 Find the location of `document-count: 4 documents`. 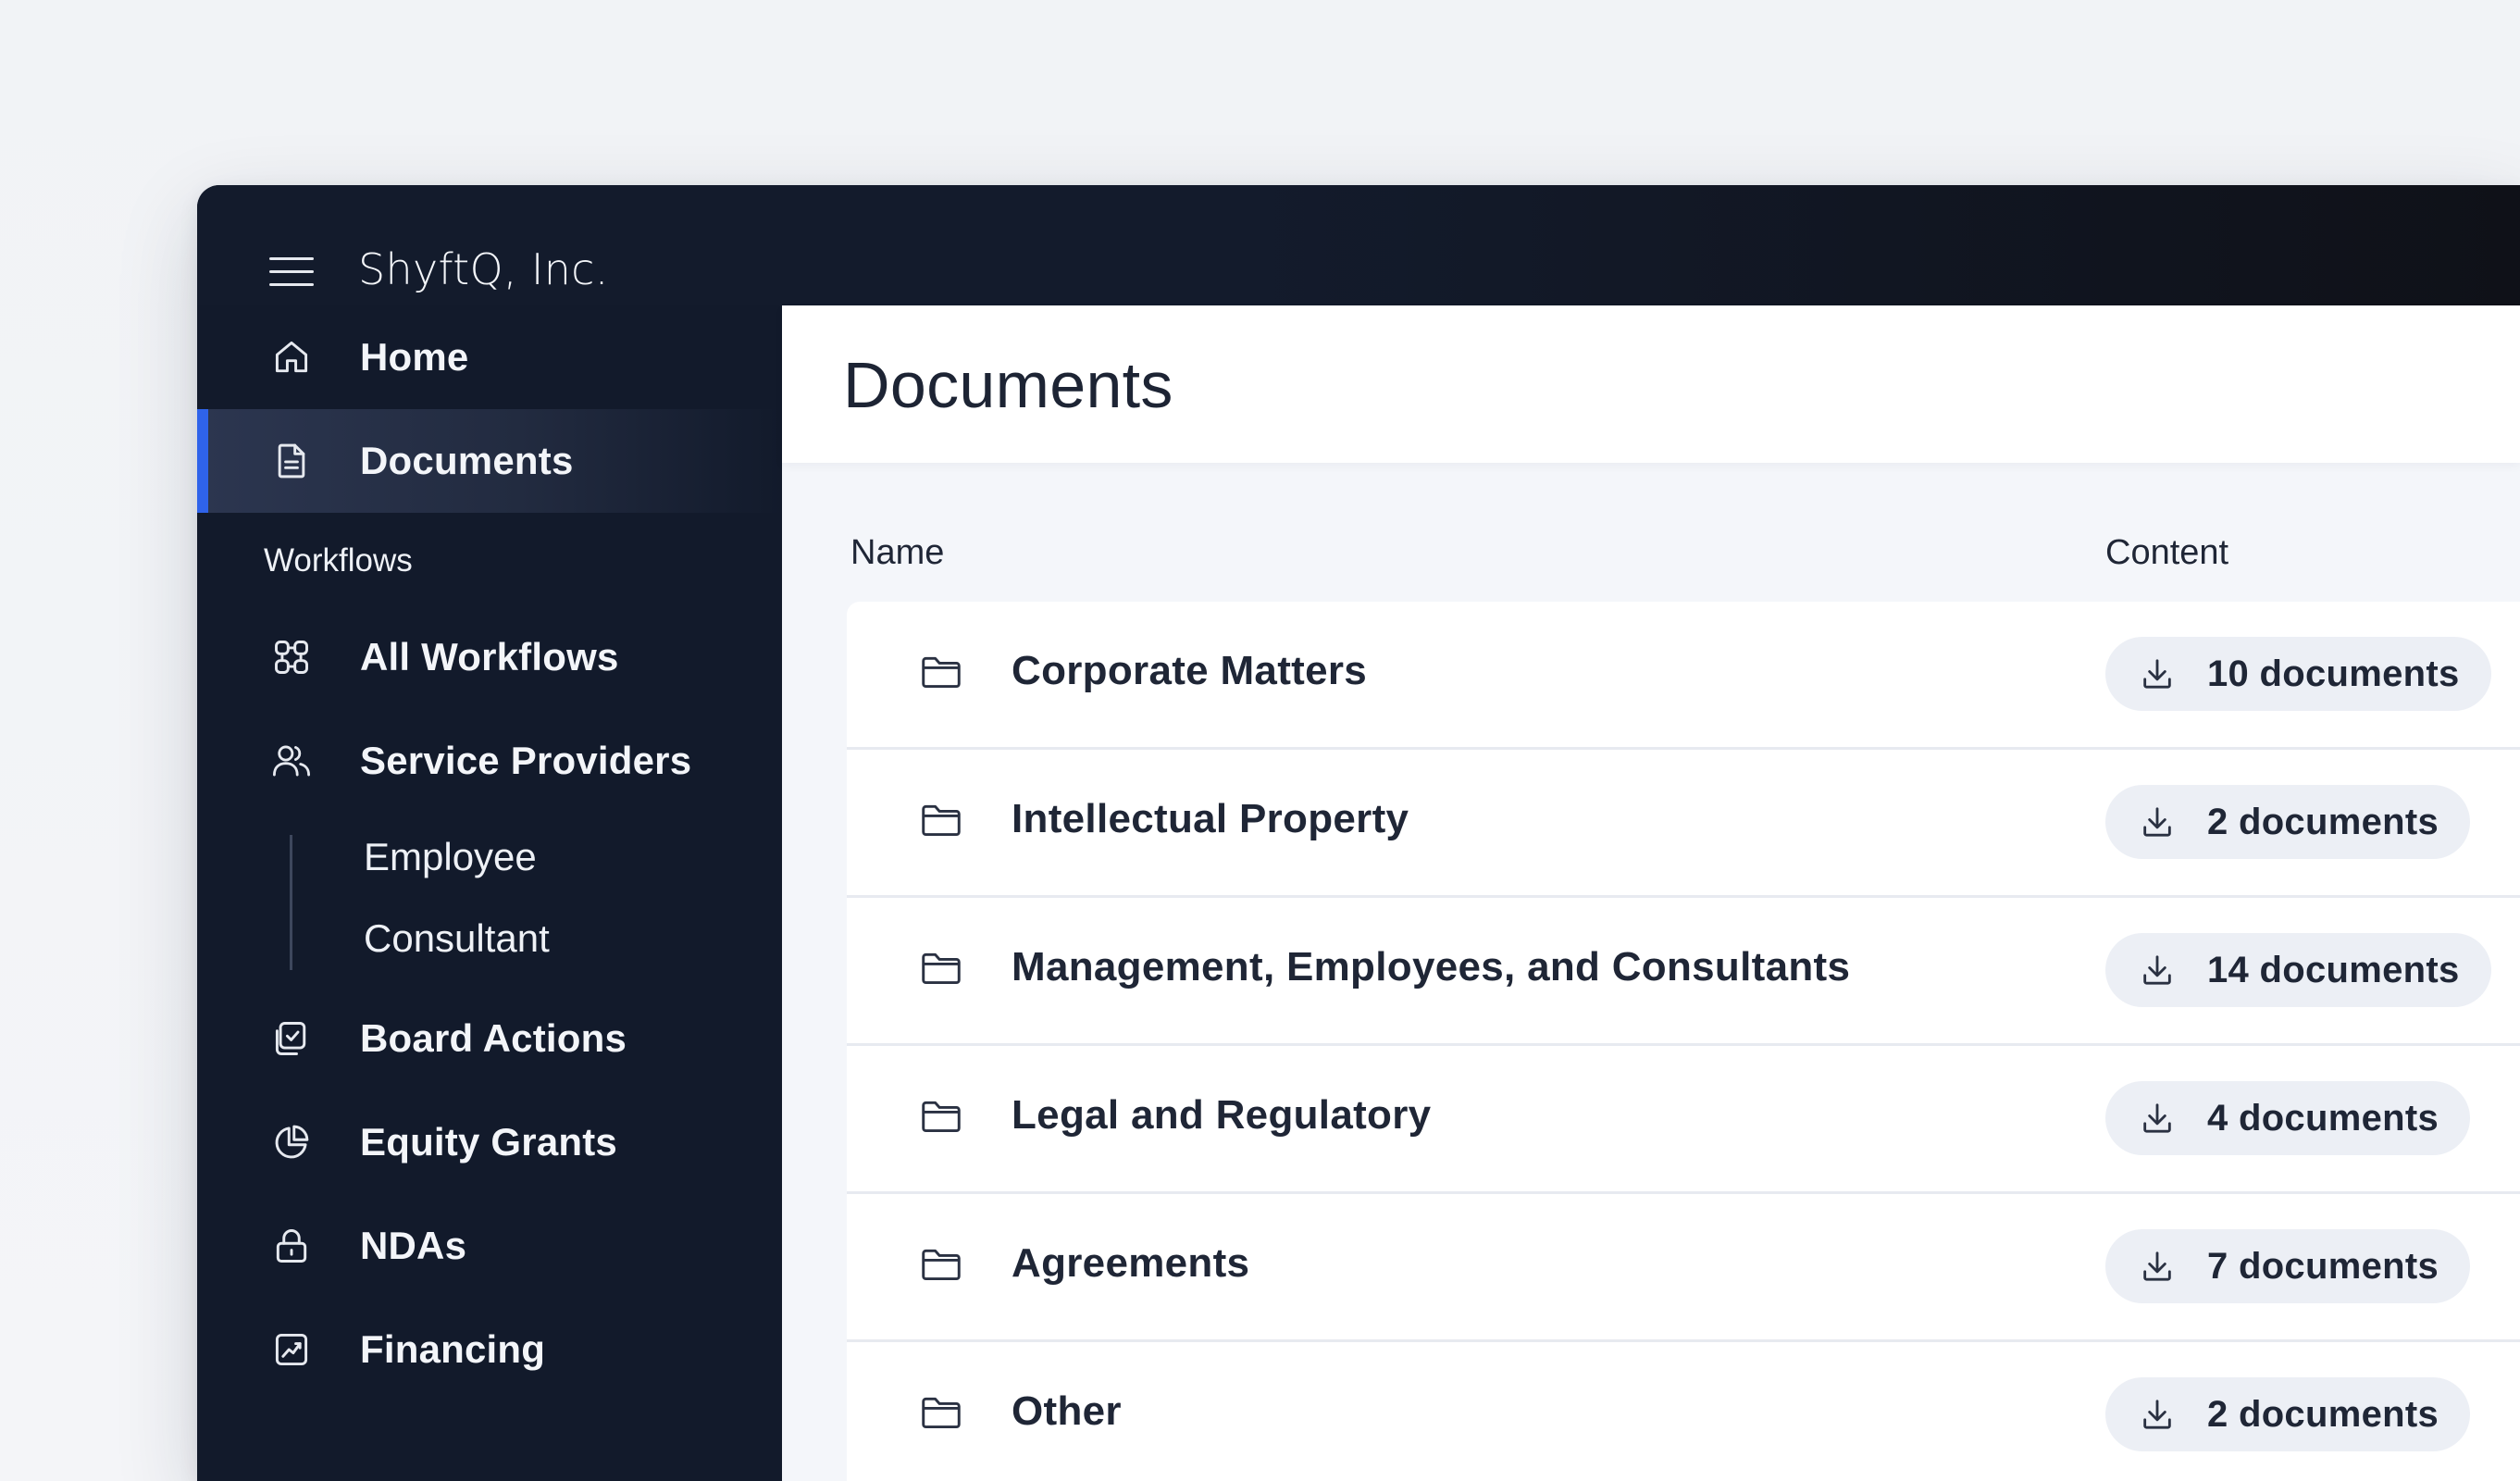

document-count: 4 documents is located at coordinates (2323, 1118).